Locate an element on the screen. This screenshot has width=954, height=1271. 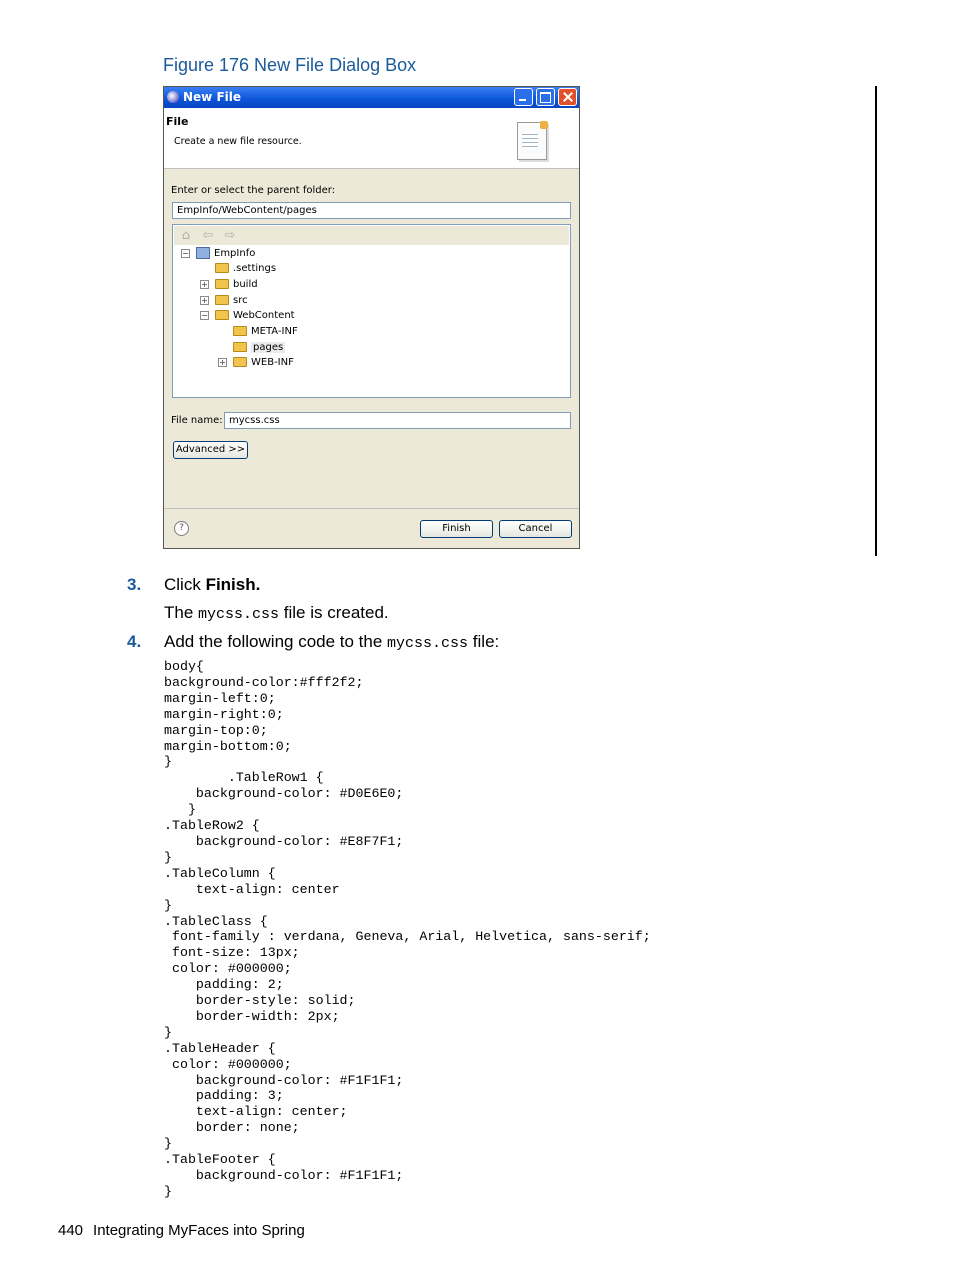
project-icon is located at coordinates (203, 253).